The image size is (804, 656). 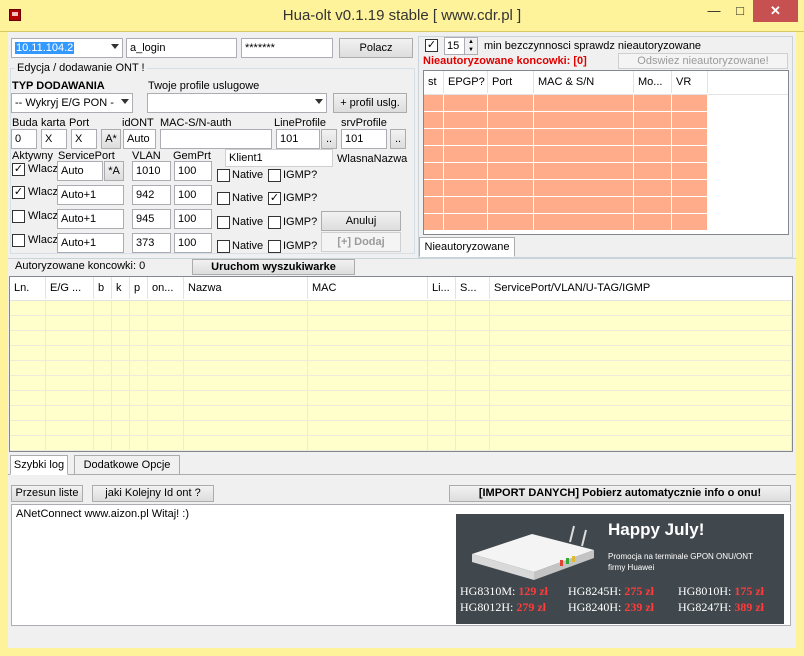 I want to click on type-combo: -- Wykryj E/G PON -, so click(x=72, y=103).